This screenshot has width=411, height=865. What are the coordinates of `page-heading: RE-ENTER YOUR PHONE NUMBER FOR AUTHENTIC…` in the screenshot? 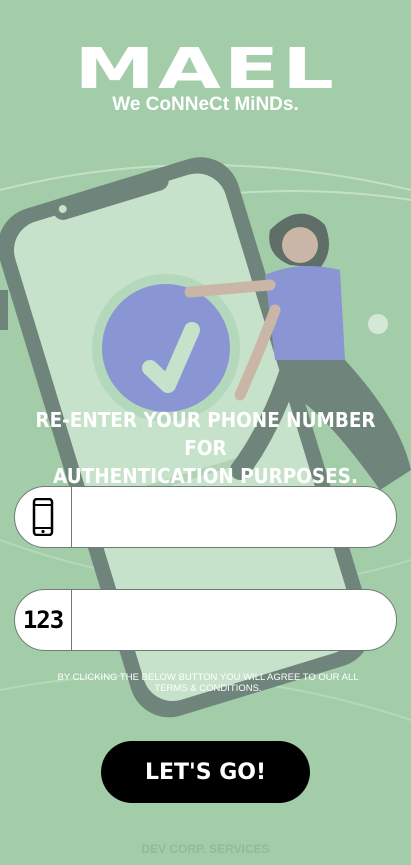 It's located at (206, 448).